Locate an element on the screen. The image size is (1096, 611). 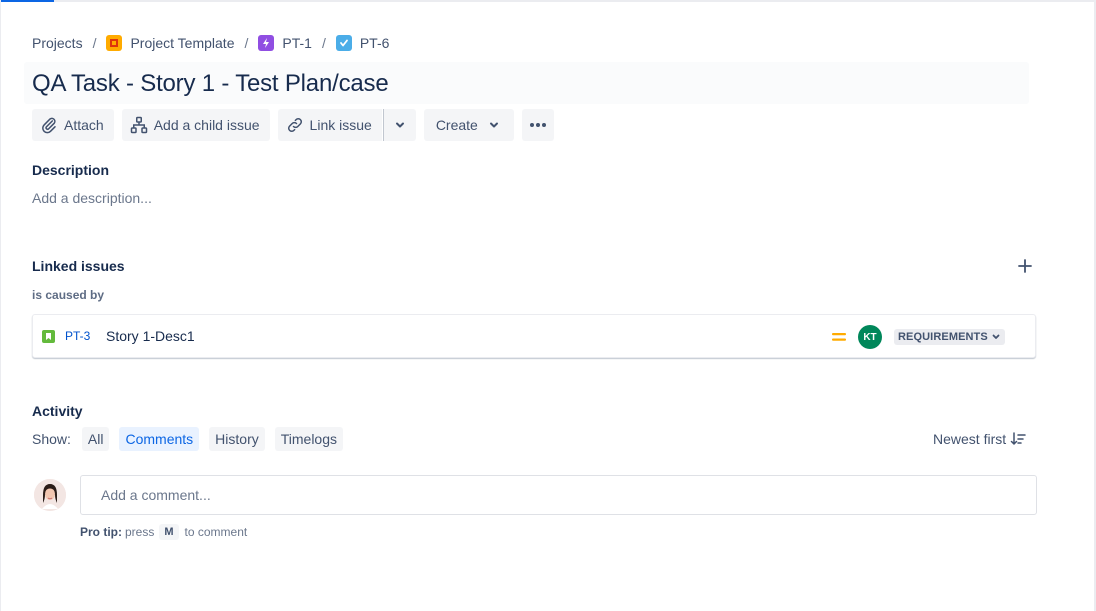
filter-timelogs-button: Timelogs is located at coordinates (309, 439).